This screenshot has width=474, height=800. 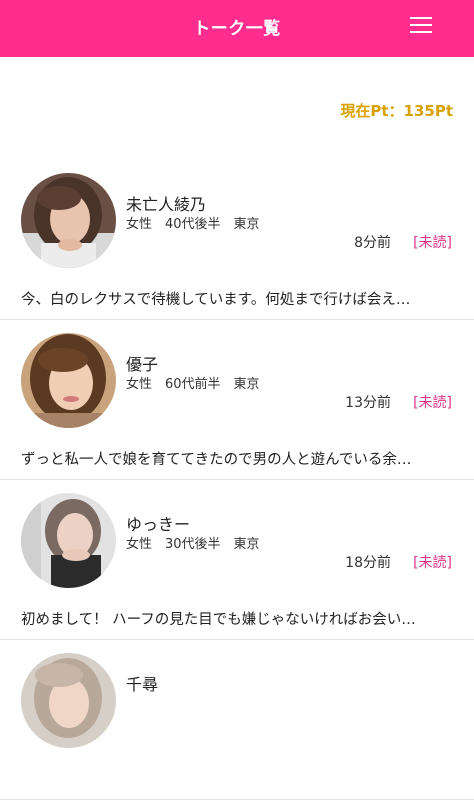 I want to click on talk-time: 8分前, so click(x=372, y=243).